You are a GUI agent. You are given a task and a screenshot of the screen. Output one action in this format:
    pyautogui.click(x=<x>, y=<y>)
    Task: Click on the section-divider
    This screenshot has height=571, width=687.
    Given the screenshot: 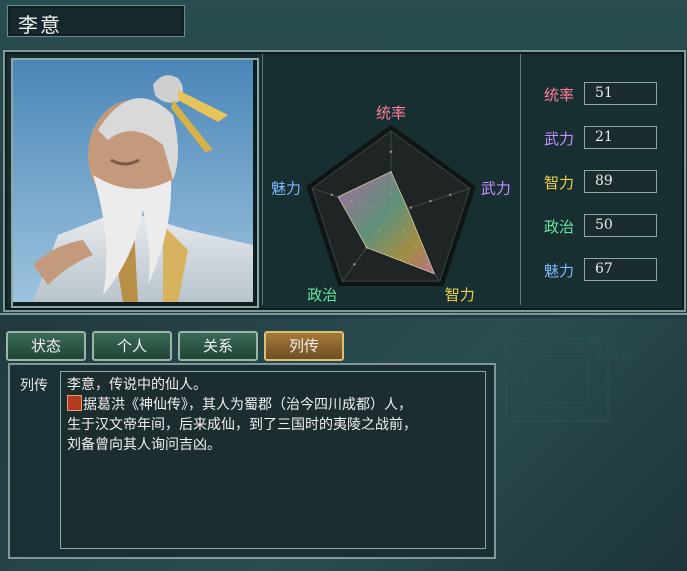 What is the action you would take?
    pyautogui.click(x=343, y=314)
    